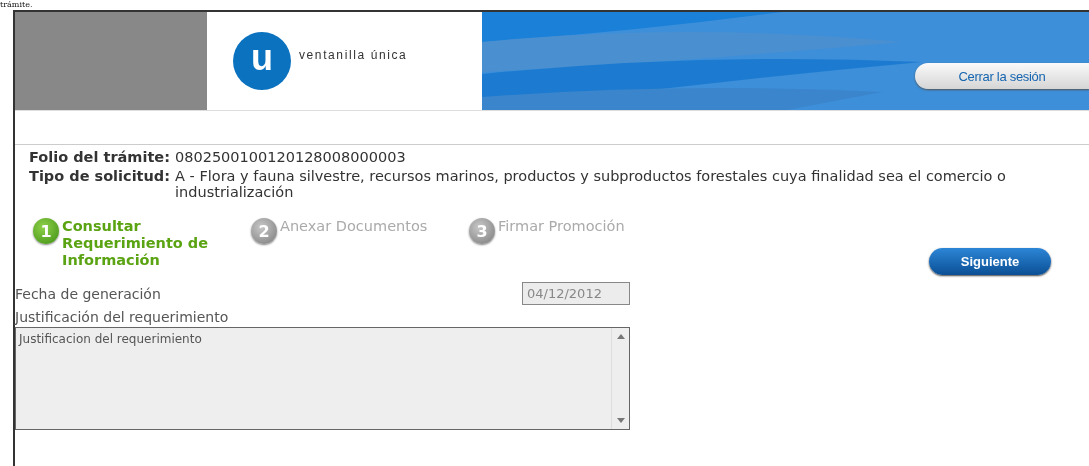 The image size is (1089, 466). What do you see at coordinates (591, 184) in the screenshot?
I see `detail-value: A - Flora y fauna silvestre, recursos marinos, productos y subproductos forestales cuya finalidad sea el comercio o industrialización` at bounding box center [591, 184].